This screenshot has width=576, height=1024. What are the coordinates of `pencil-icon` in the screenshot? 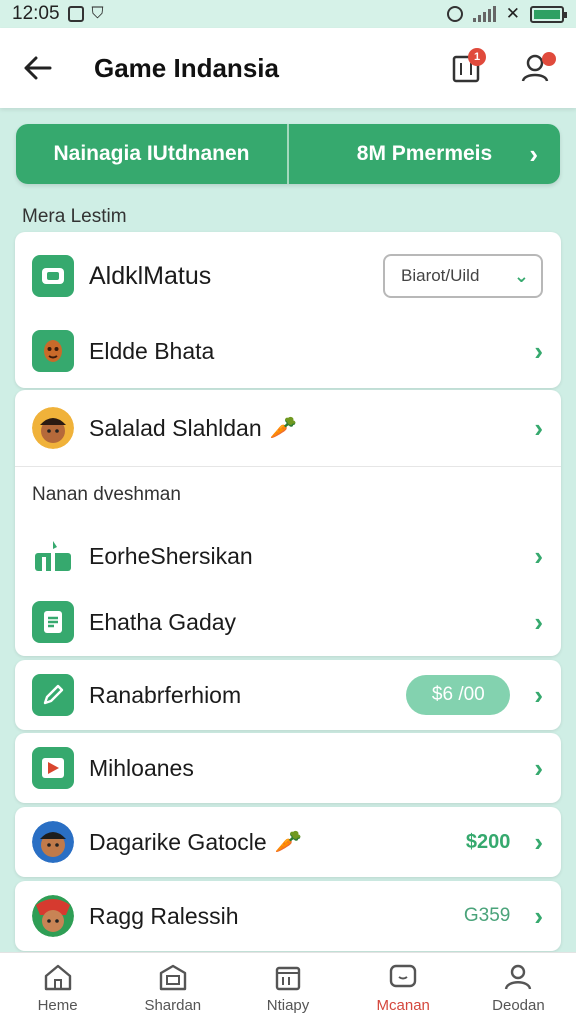 It's located at (53, 695).